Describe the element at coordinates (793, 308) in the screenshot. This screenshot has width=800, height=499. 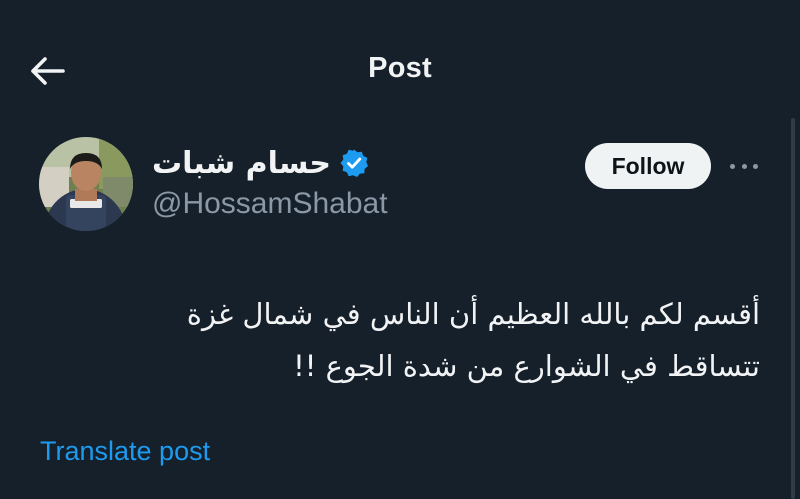
I see `scrollbar` at that location.